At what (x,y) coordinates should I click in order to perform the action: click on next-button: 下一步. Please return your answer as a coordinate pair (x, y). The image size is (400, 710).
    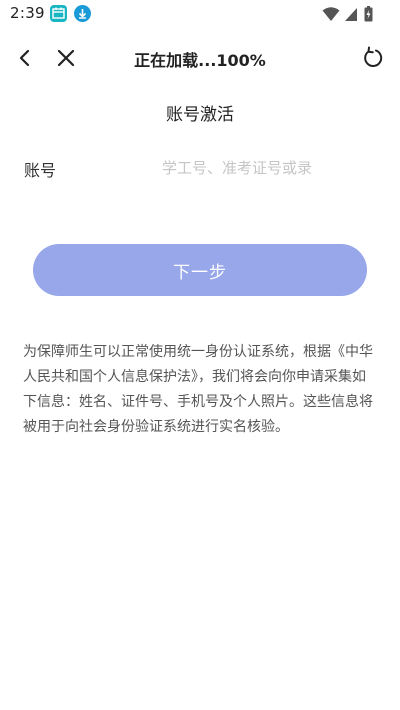
    Looking at the image, I should click on (200, 270).